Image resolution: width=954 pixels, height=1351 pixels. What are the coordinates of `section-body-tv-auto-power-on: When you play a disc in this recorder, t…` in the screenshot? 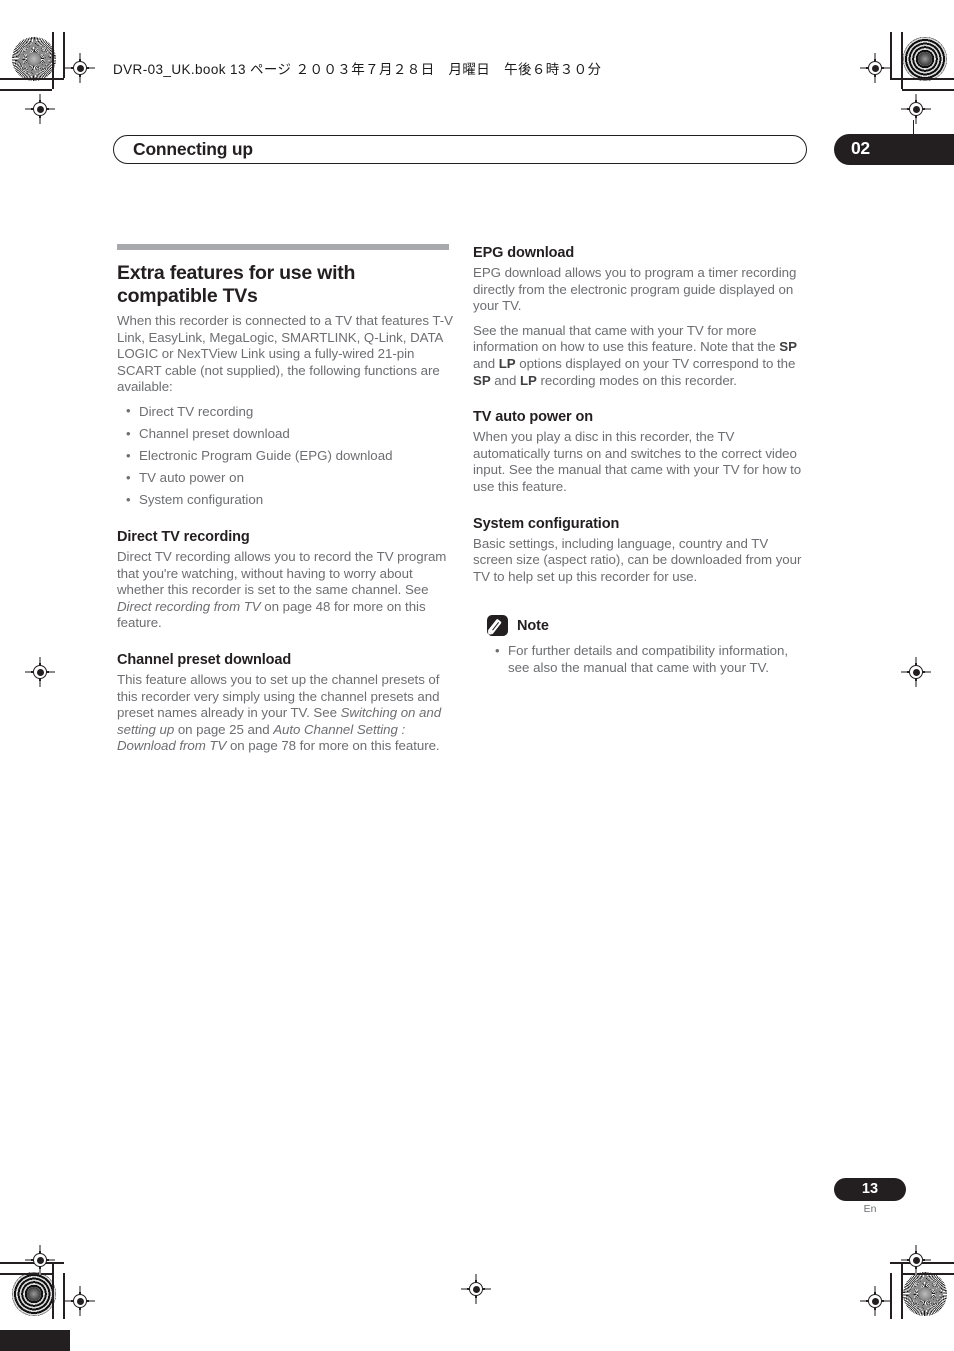 It's located at (637, 461).